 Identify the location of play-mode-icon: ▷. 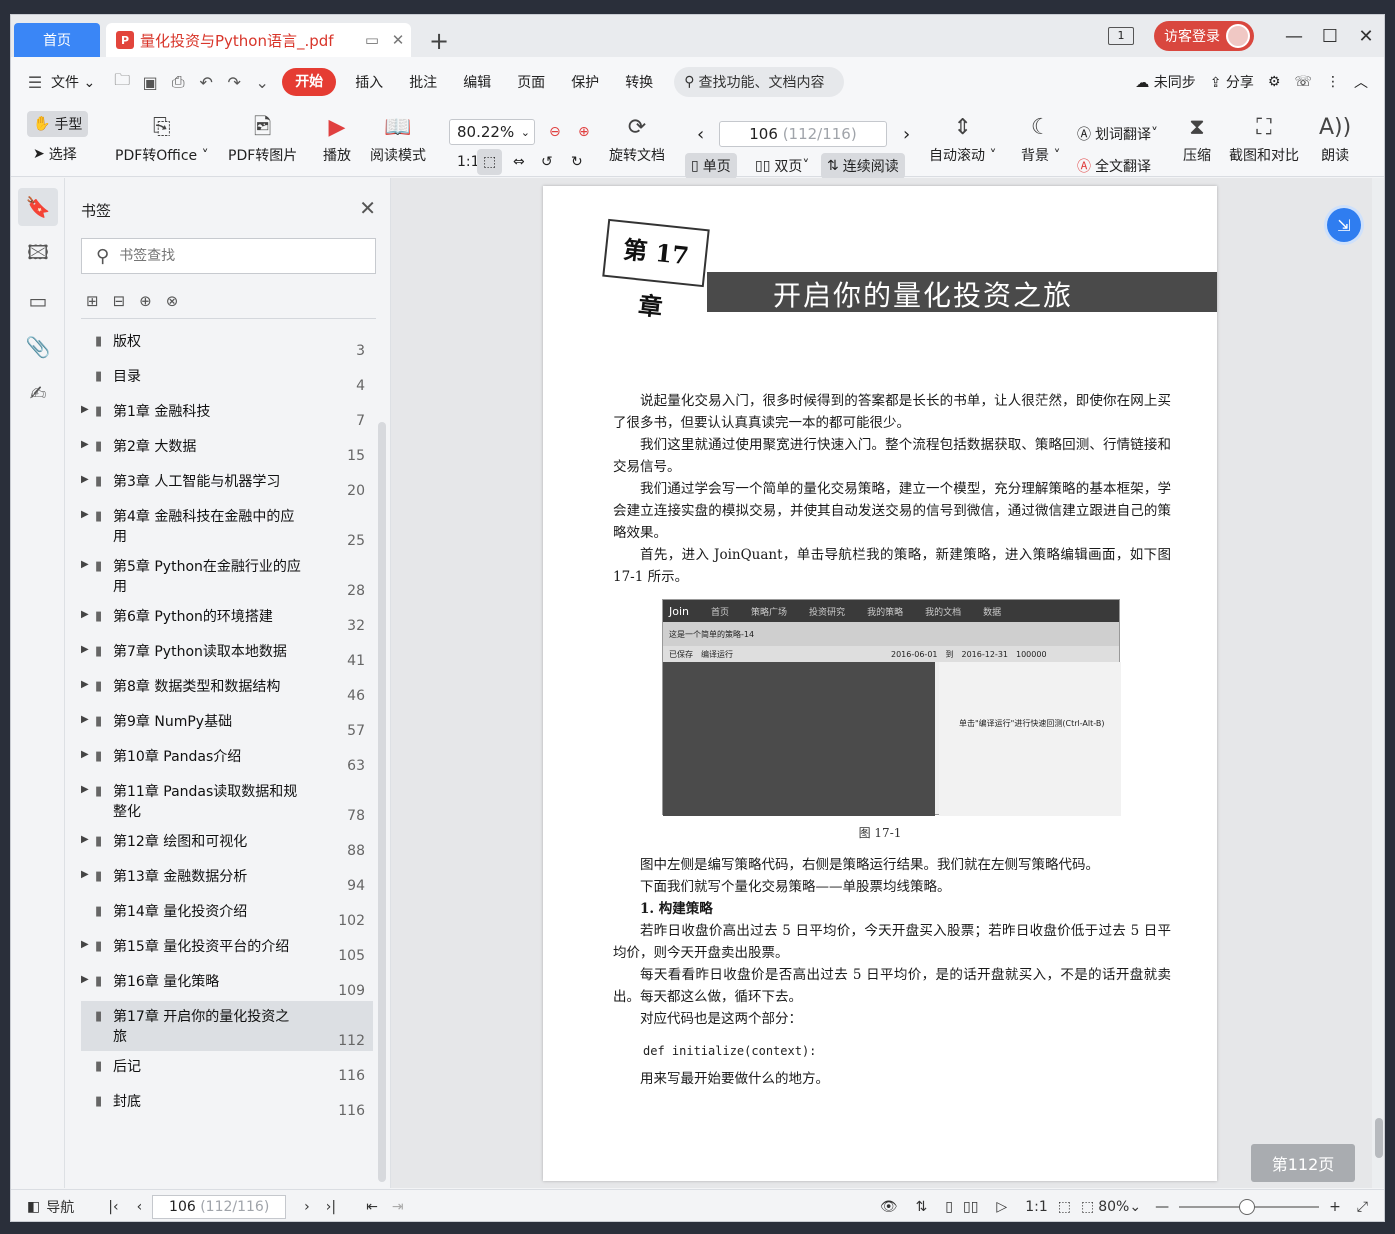
(1001, 1207).